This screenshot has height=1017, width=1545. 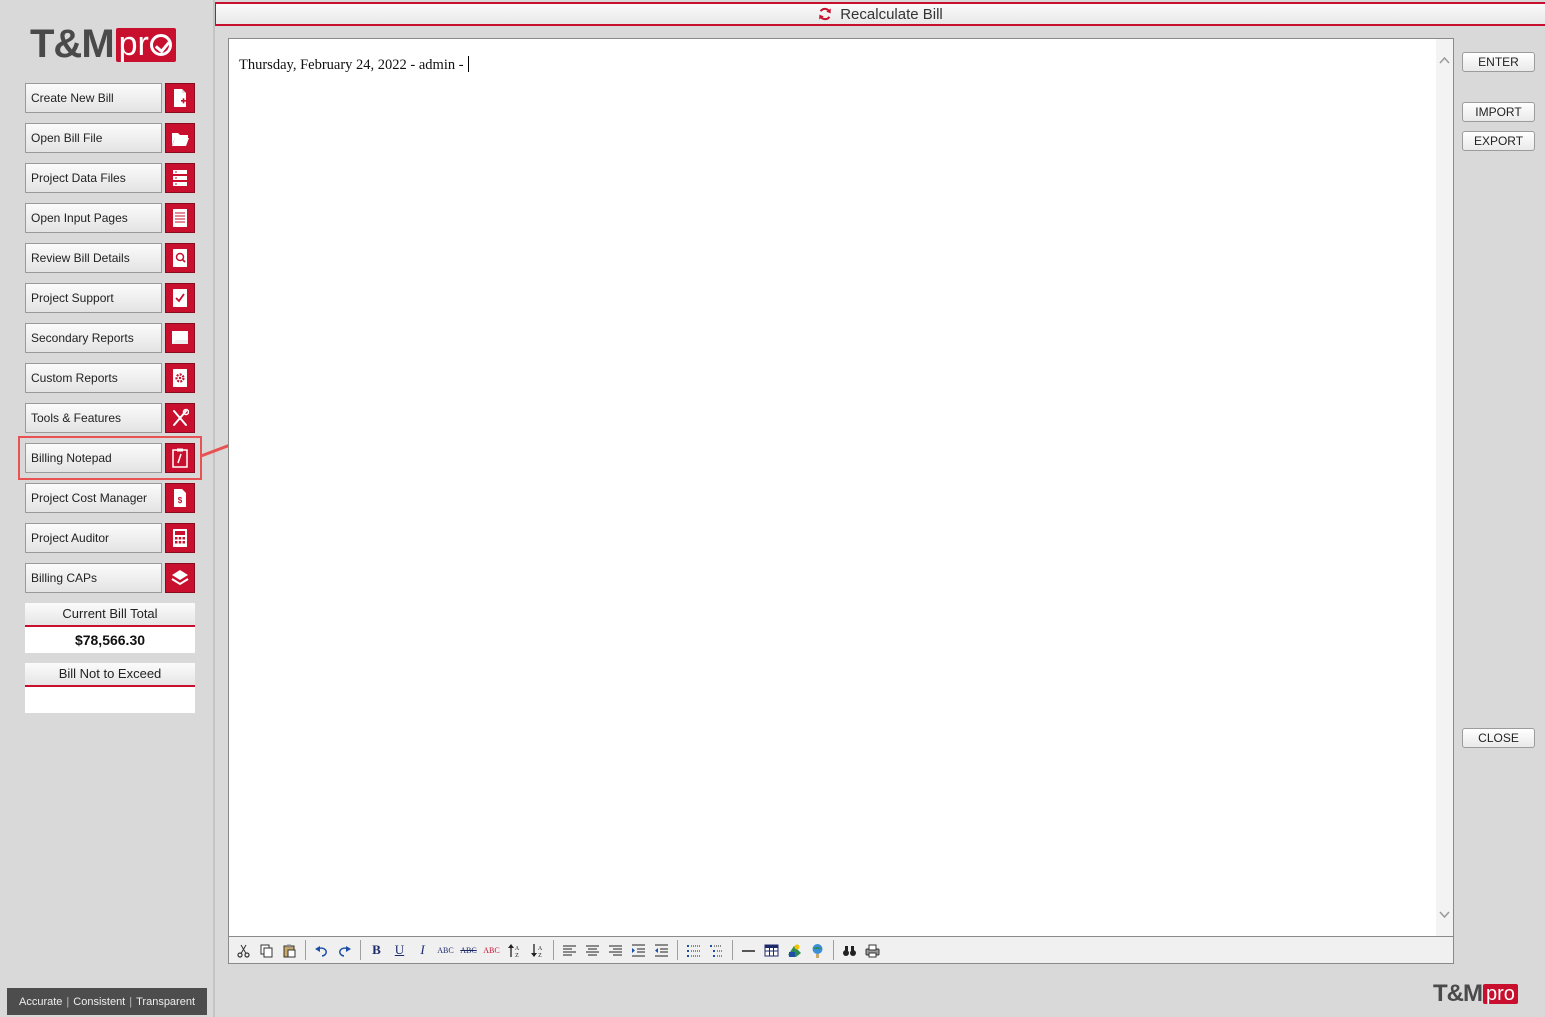 What do you see at coordinates (72, 44) in the screenshot?
I see `logo-tm-text: T&M` at bounding box center [72, 44].